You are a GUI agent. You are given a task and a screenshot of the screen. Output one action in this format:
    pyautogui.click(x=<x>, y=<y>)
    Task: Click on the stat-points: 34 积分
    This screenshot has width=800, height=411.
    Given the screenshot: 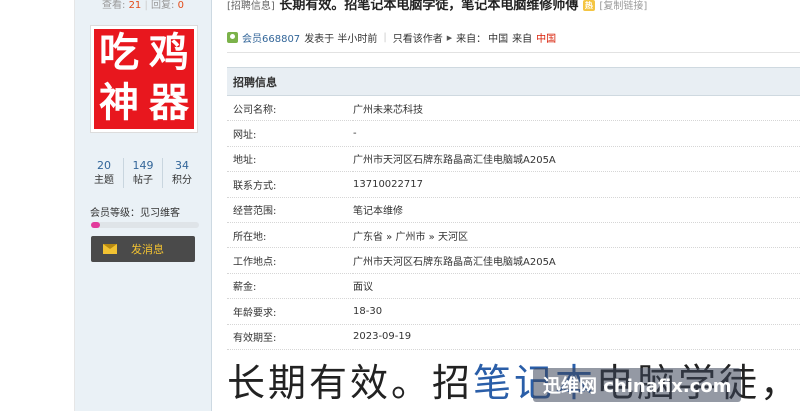 What is the action you would take?
    pyautogui.click(x=182, y=173)
    